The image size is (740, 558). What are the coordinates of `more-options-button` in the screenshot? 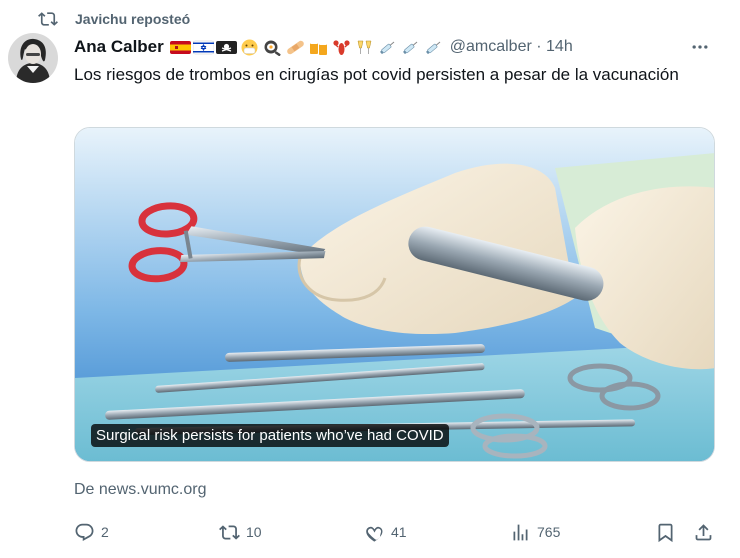 It's located at (700, 47).